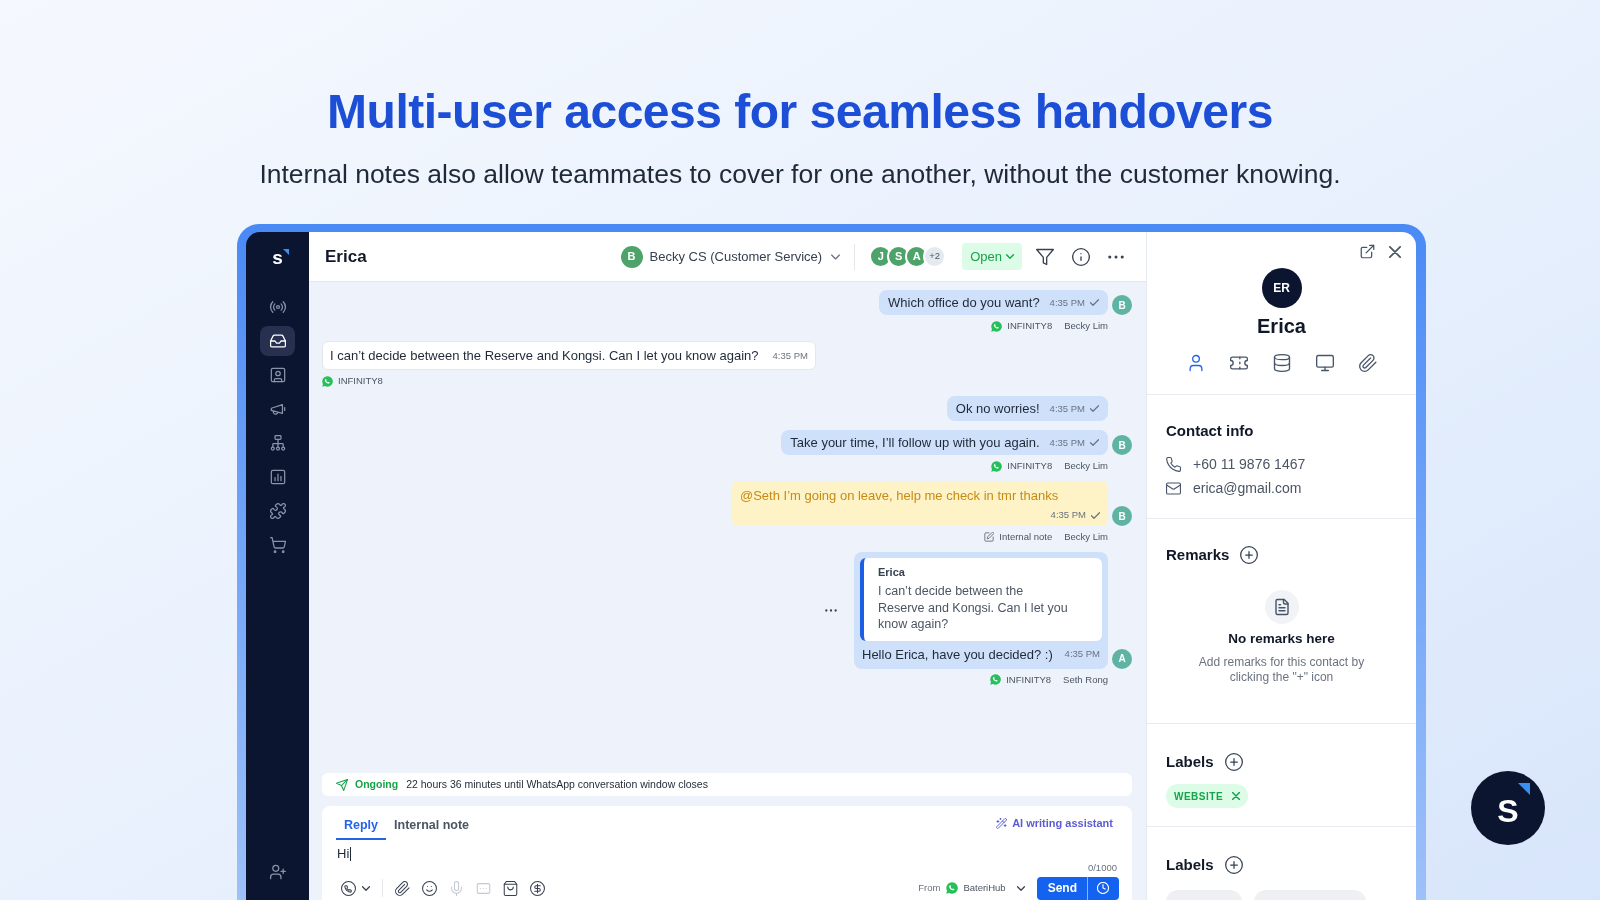  What do you see at coordinates (1238, 363) in the screenshot?
I see `ticket-icon` at bounding box center [1238, 363].